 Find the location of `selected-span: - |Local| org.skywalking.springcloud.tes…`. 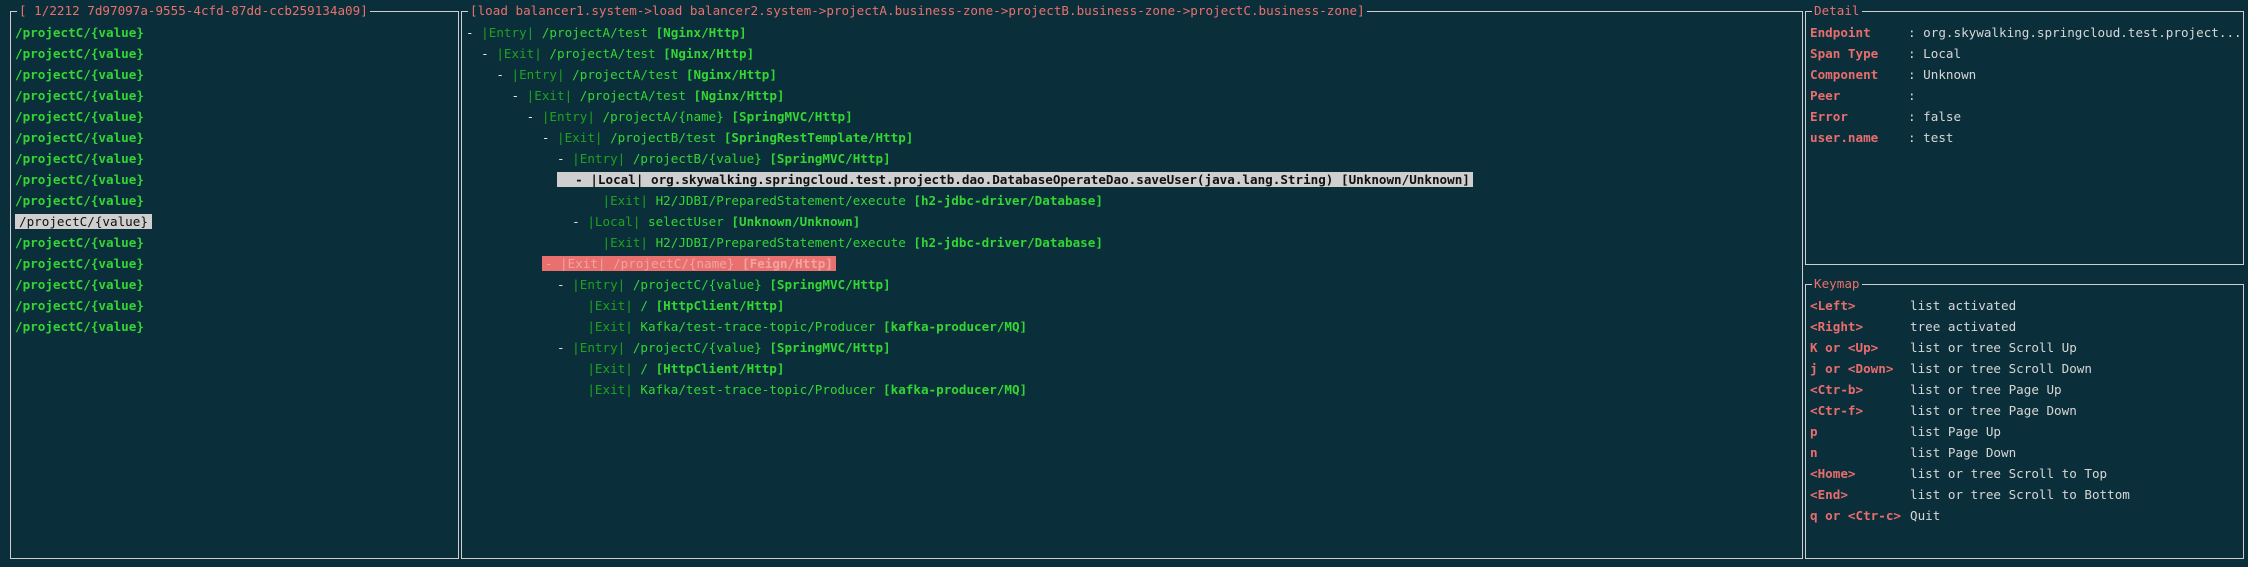

selected-span: - |Local| org.skywalking.springcloud.tes… is located at coordinates (1015, 179).